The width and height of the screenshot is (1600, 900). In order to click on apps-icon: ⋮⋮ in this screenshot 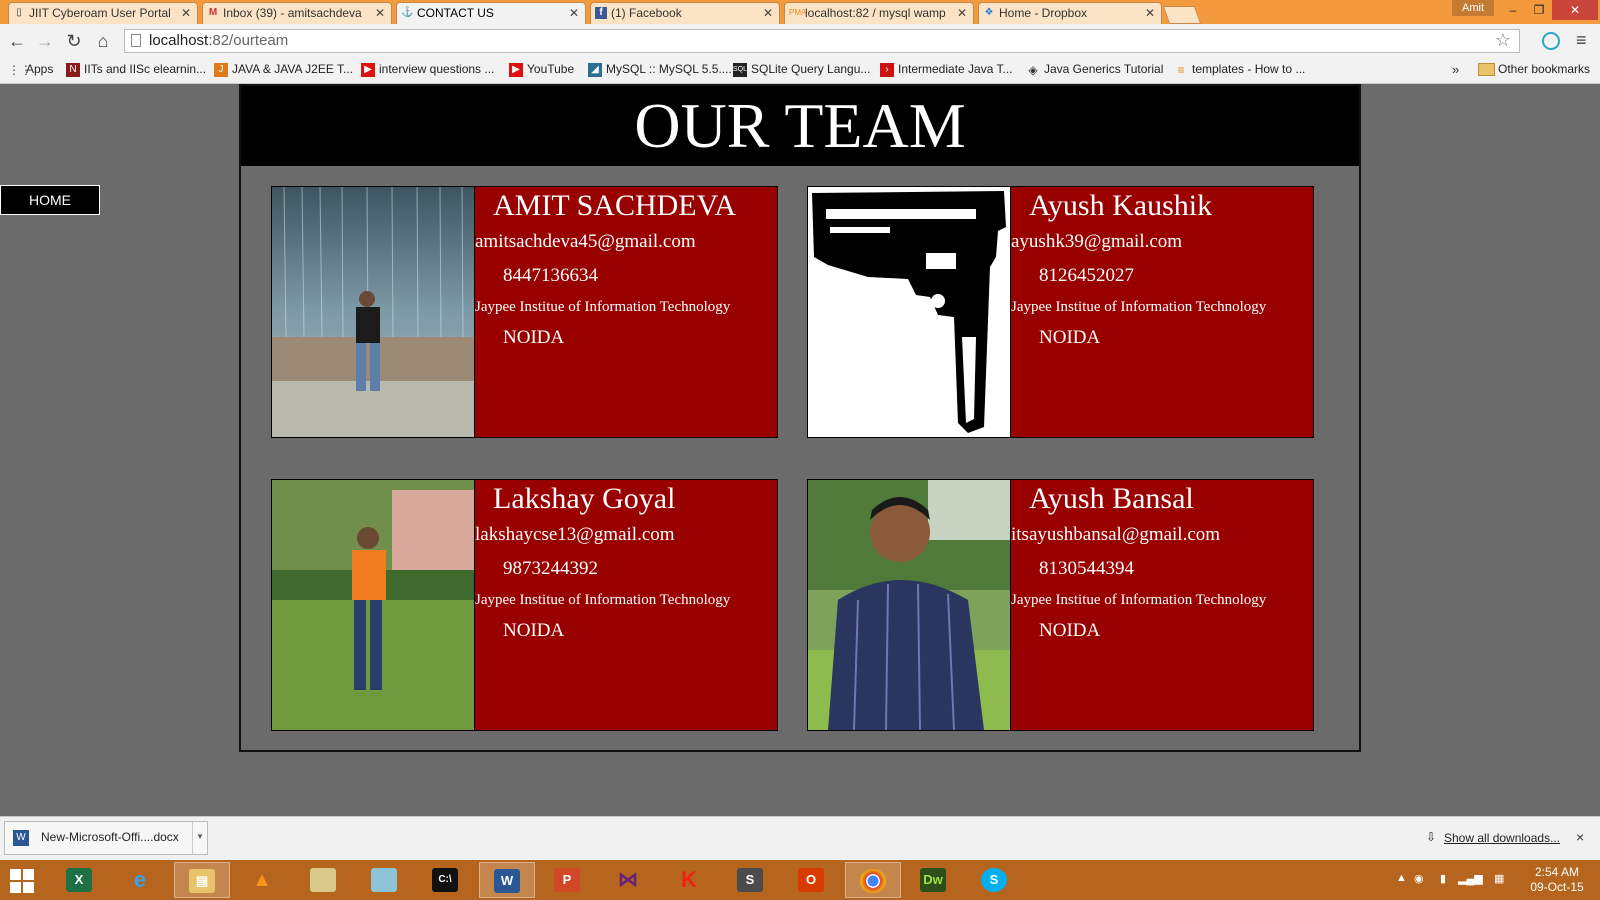, I will do `click(20, 70)`.